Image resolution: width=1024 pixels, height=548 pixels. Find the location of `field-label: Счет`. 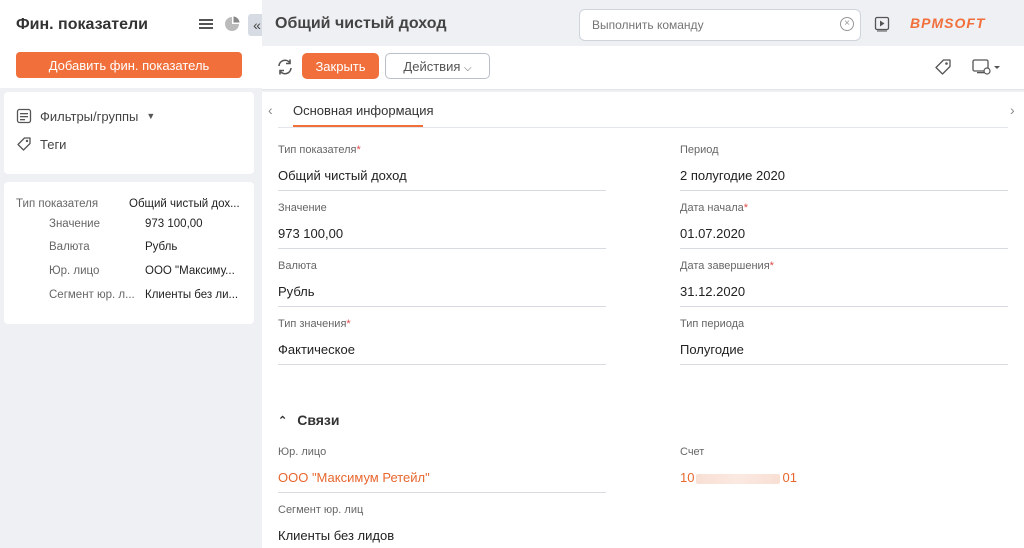

field-label: Счет is located at coordinates (692, 452).